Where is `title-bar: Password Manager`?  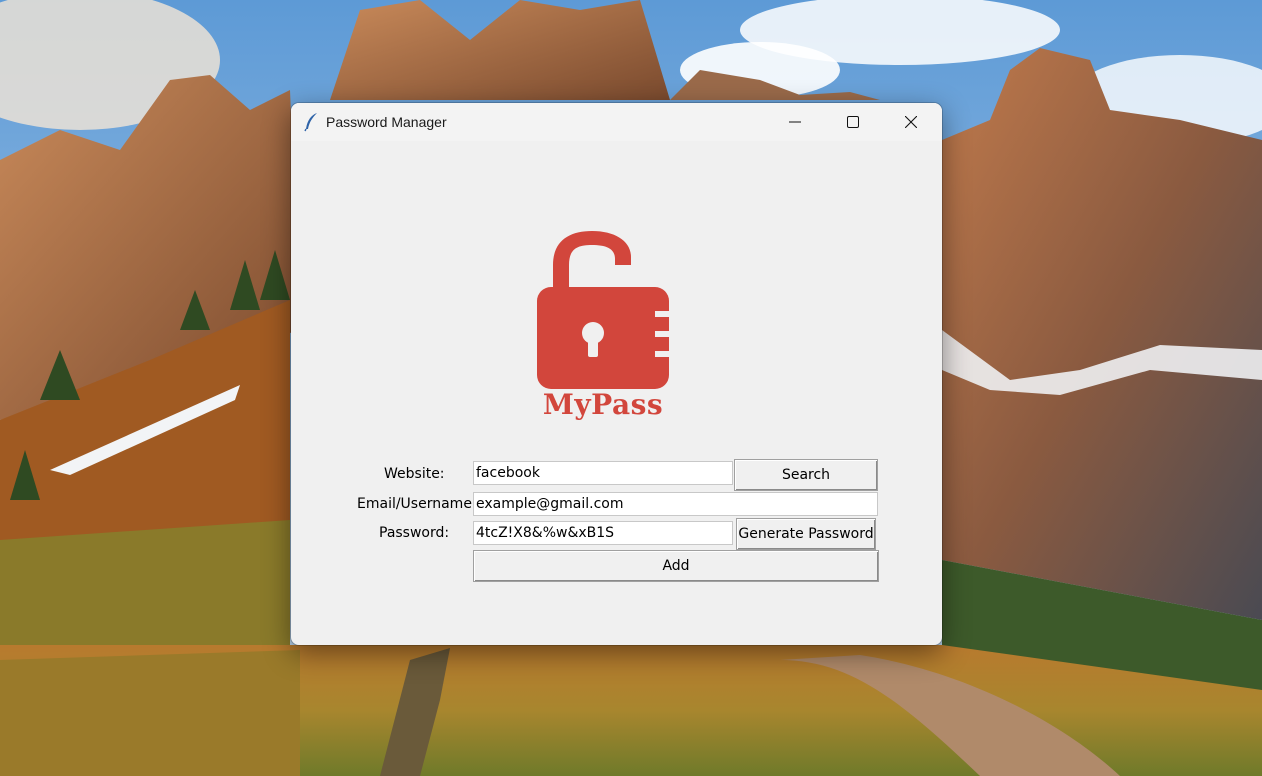 title-bar: Password Manager is located at coordinates (616, 122).